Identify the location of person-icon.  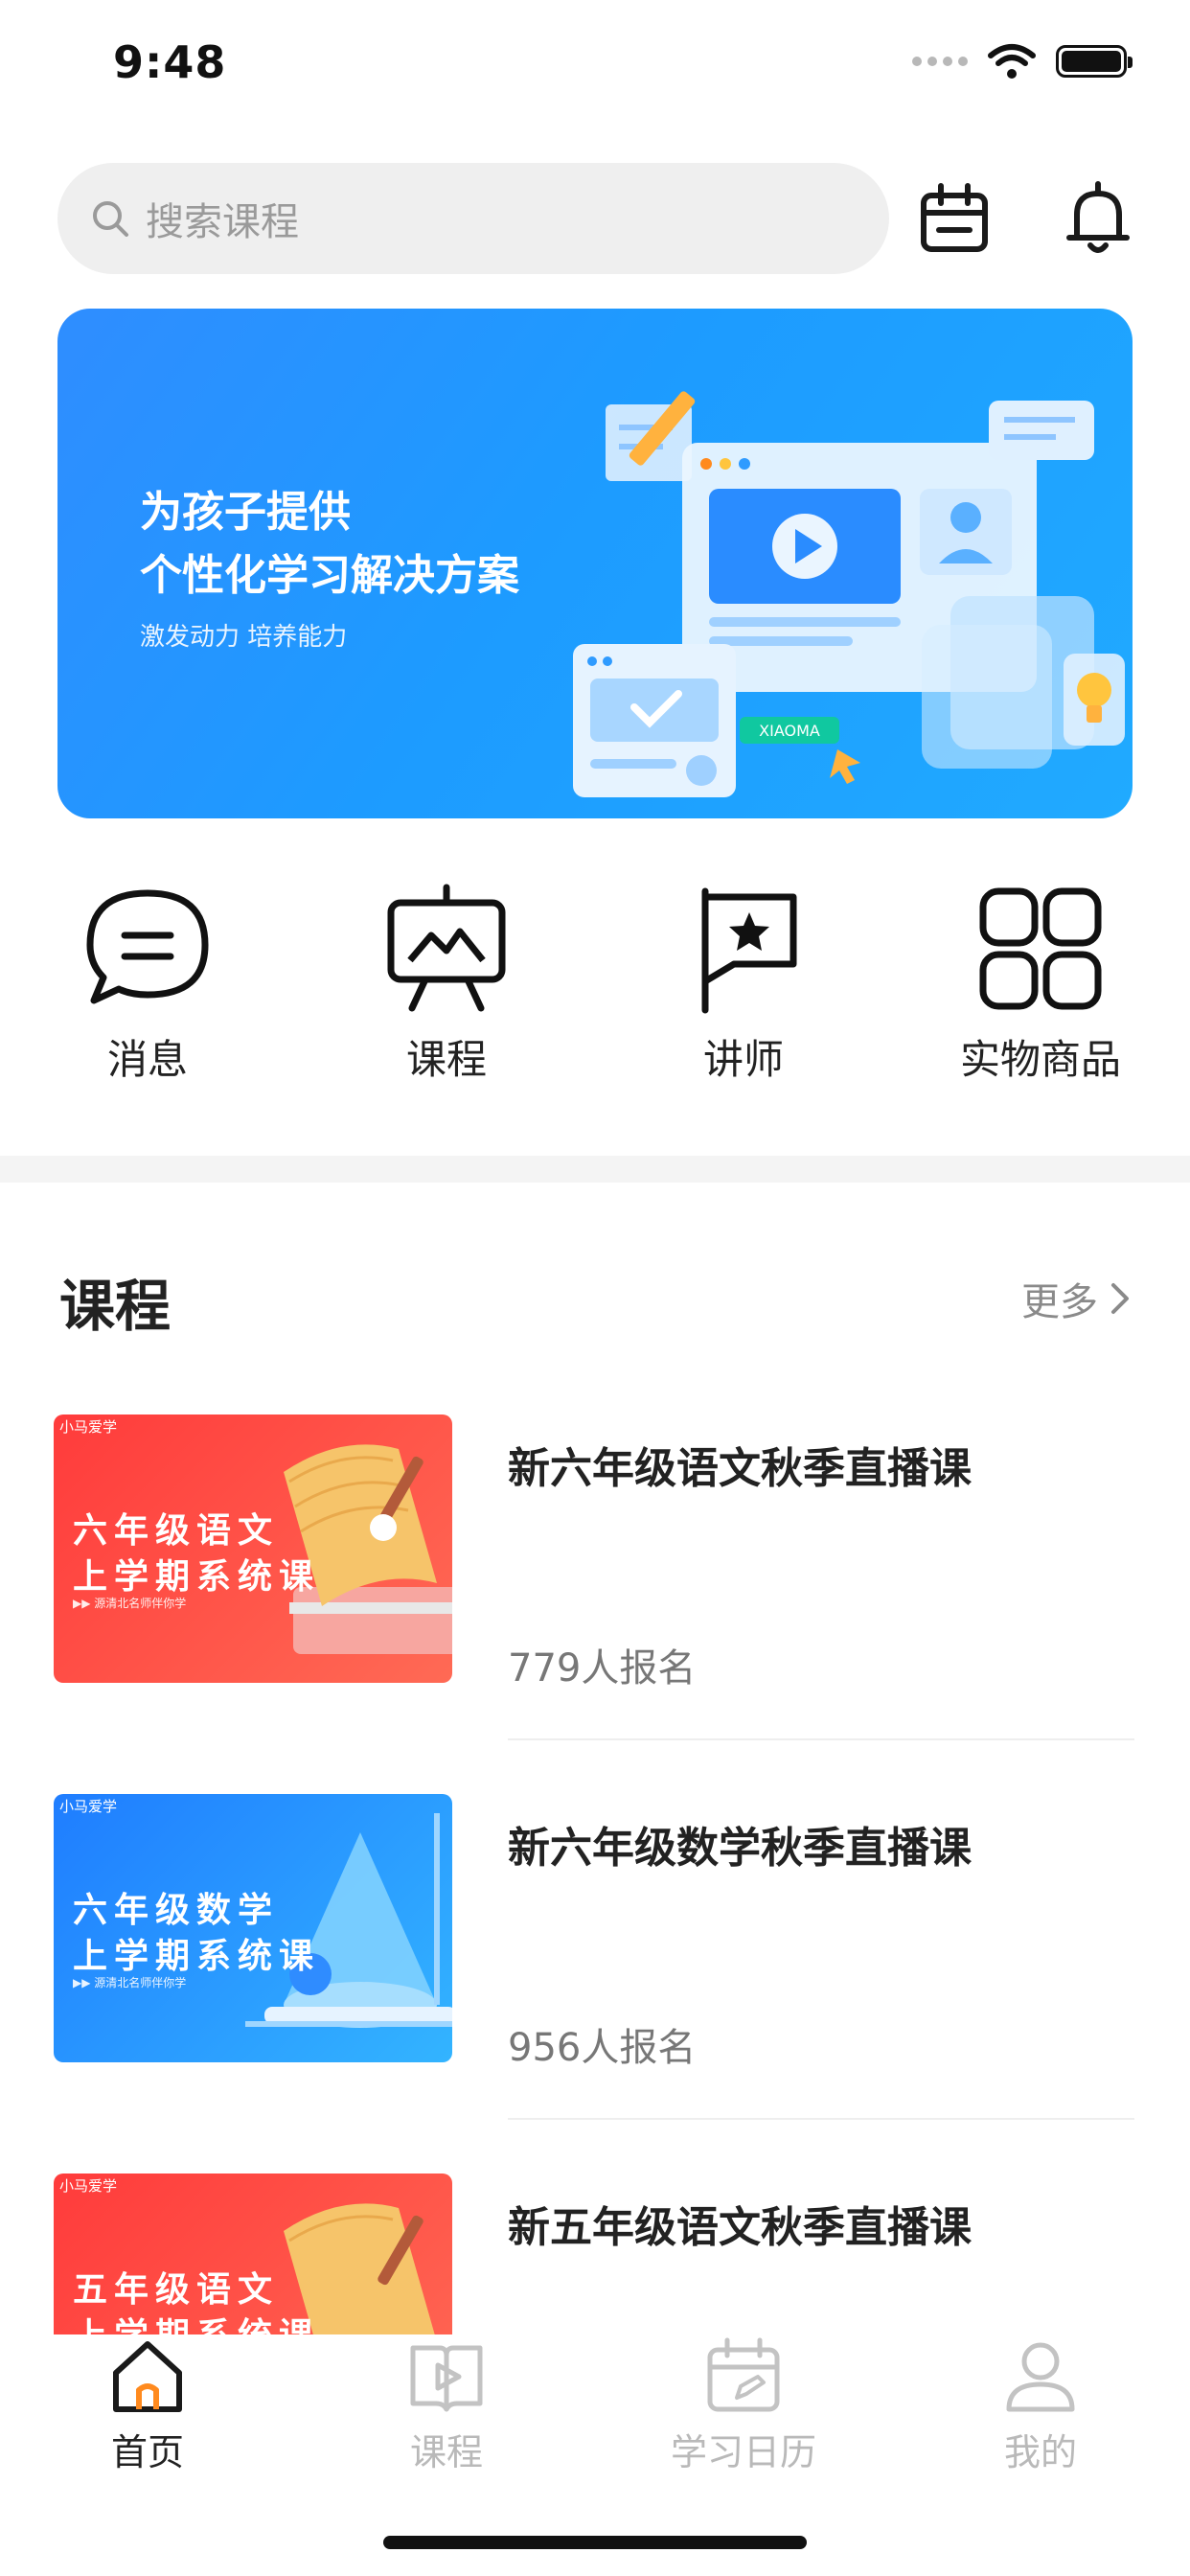
(1040, 2377).